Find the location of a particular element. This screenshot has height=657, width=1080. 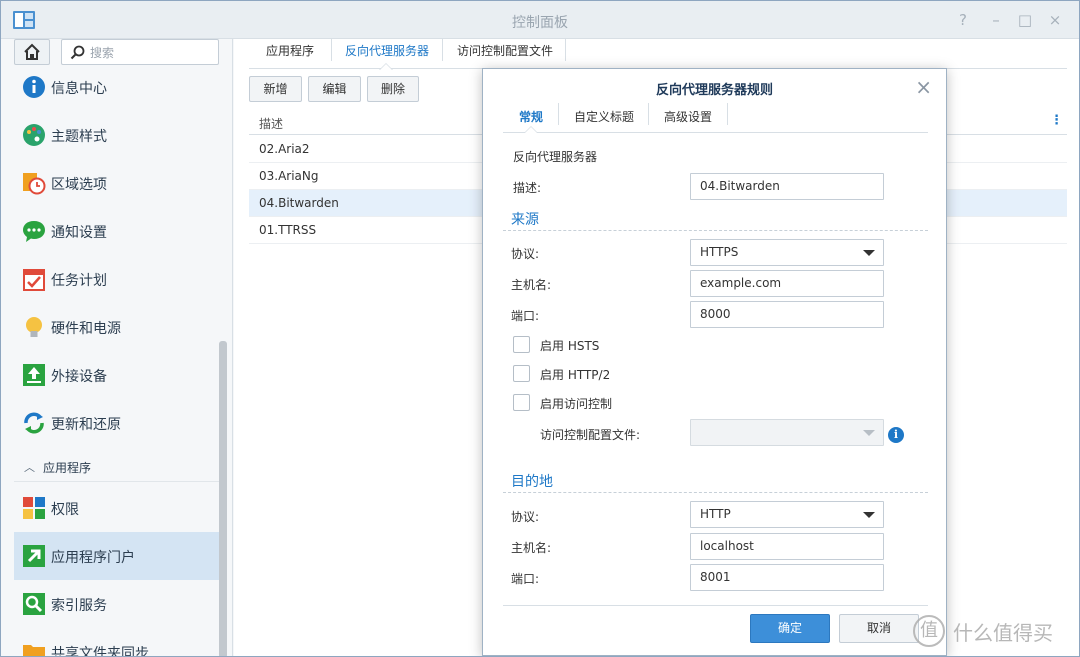

sidebar-item-label: 主题样式 is located at coordinates (79, 137).